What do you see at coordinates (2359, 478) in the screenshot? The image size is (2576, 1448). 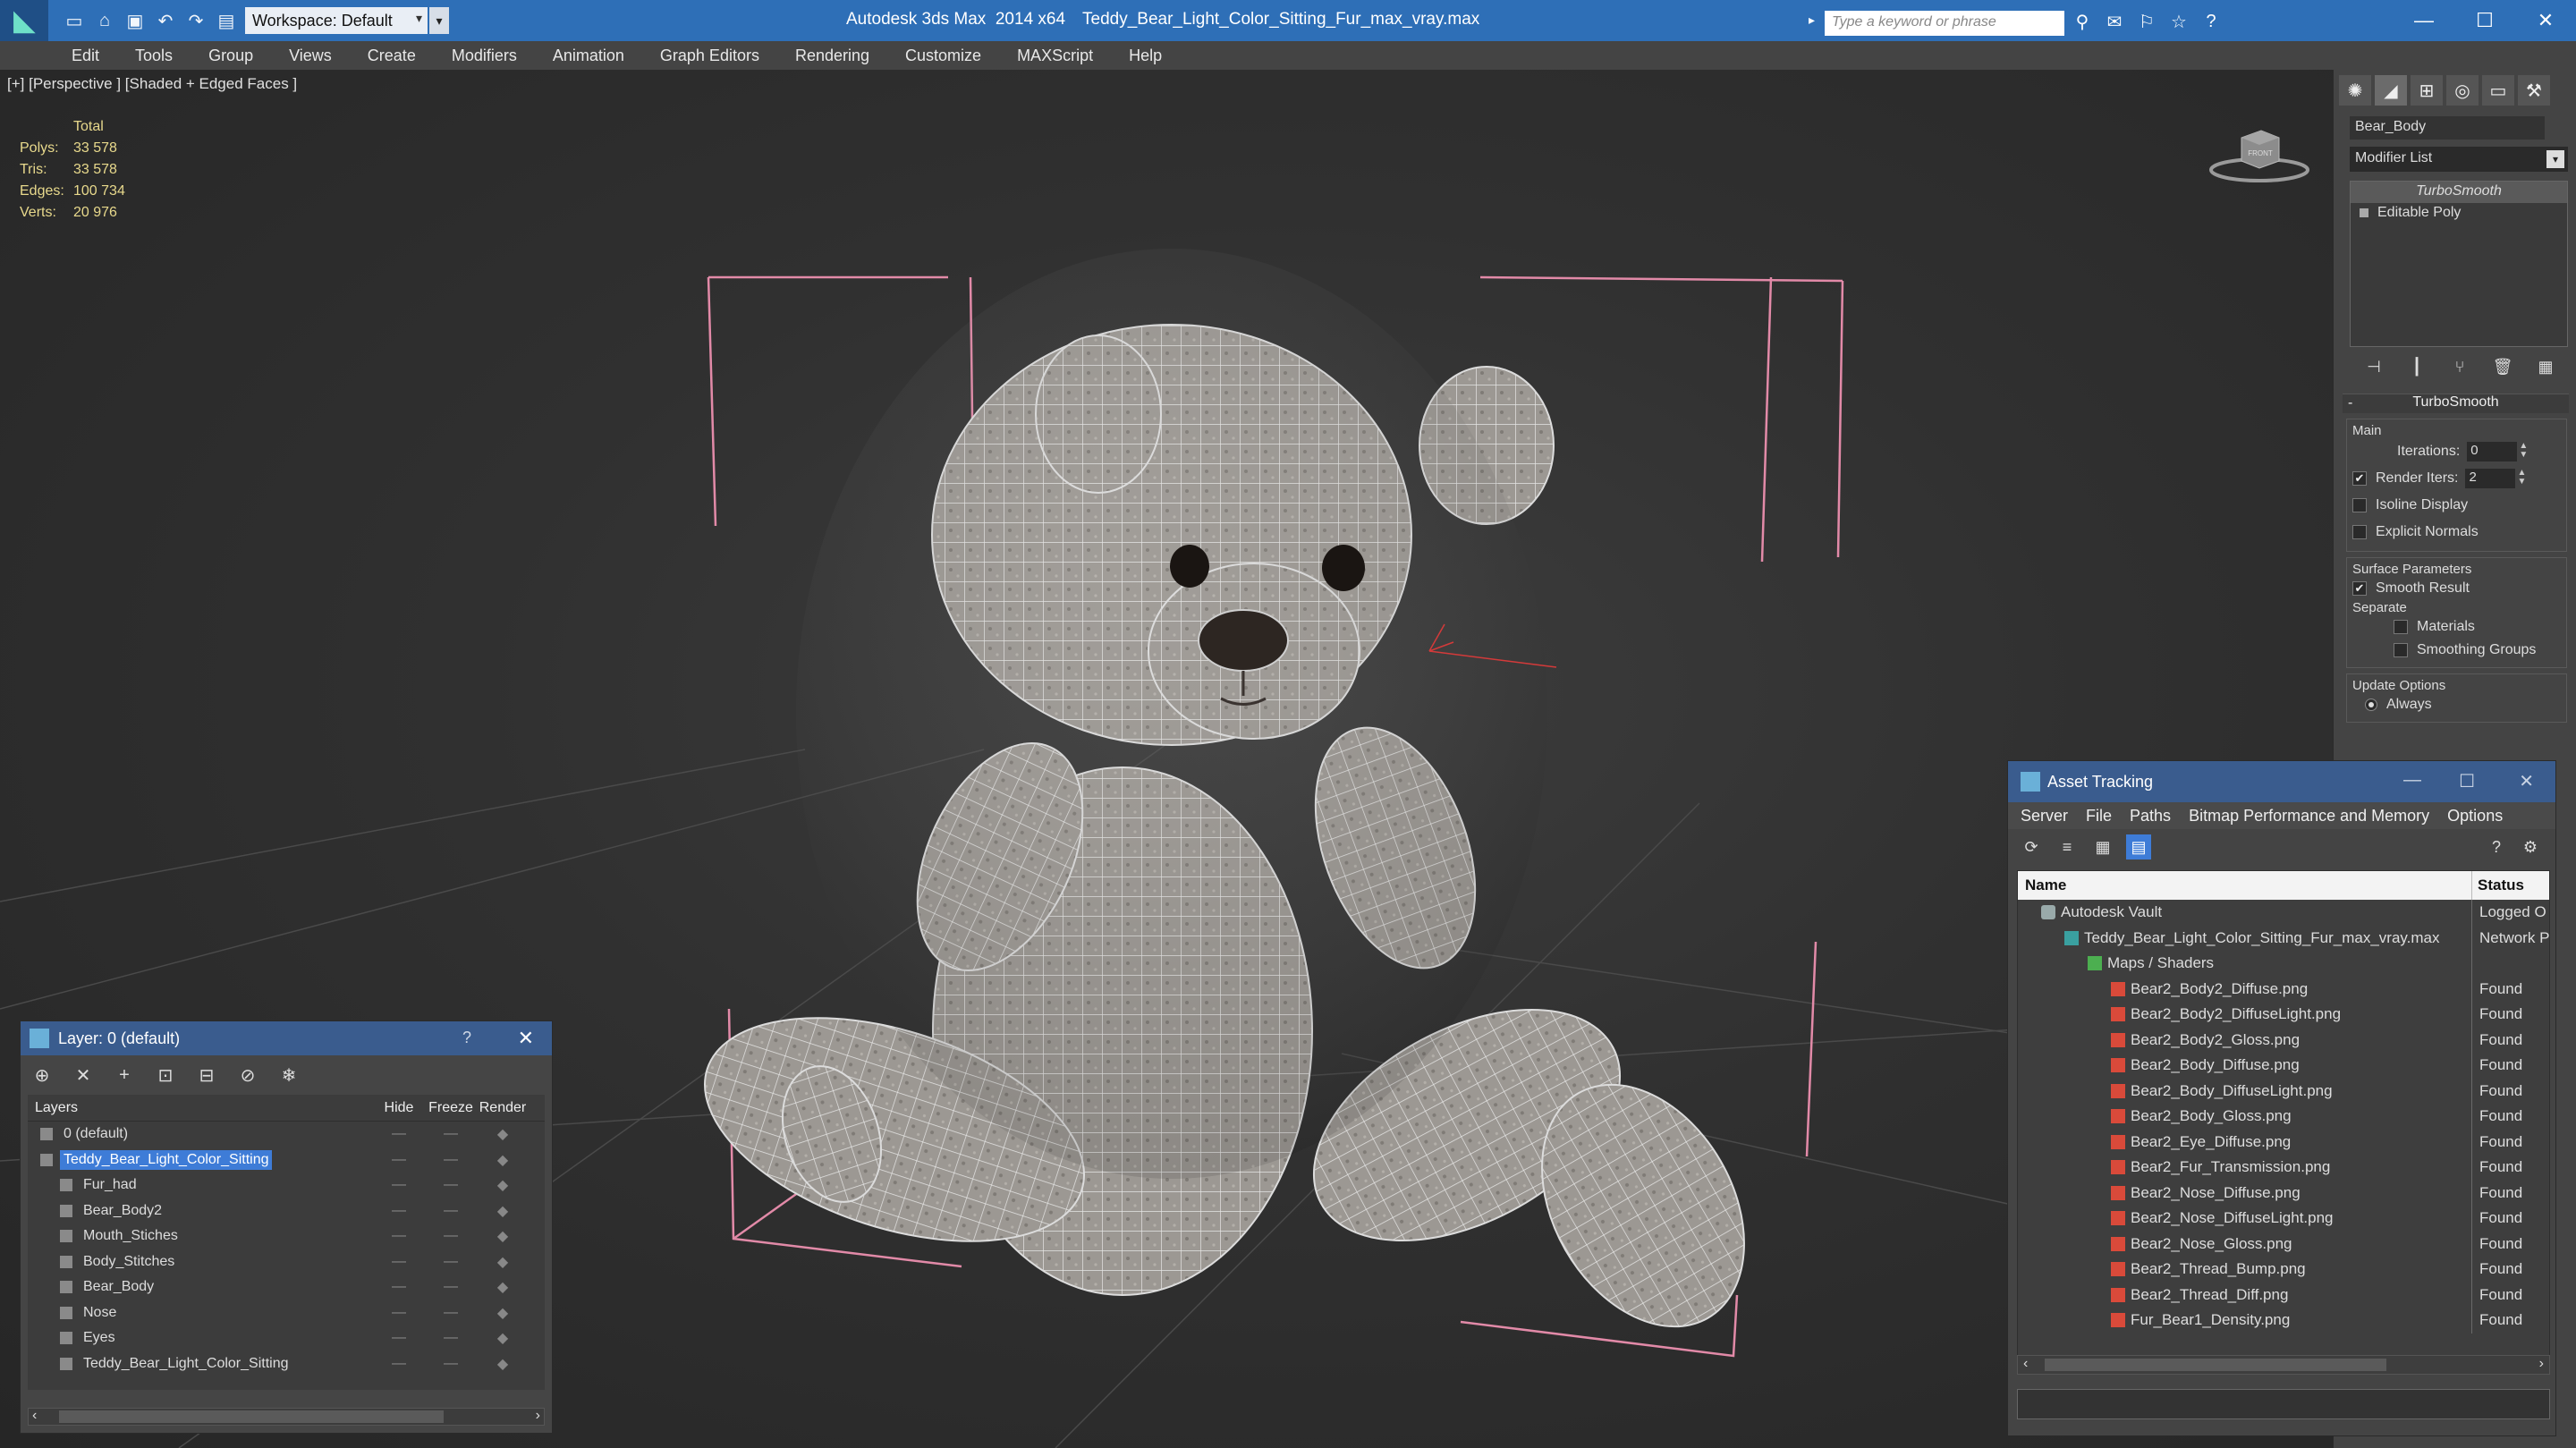 I see `render-iters-checkbox: ✔` at bounding box center [2359, 478].